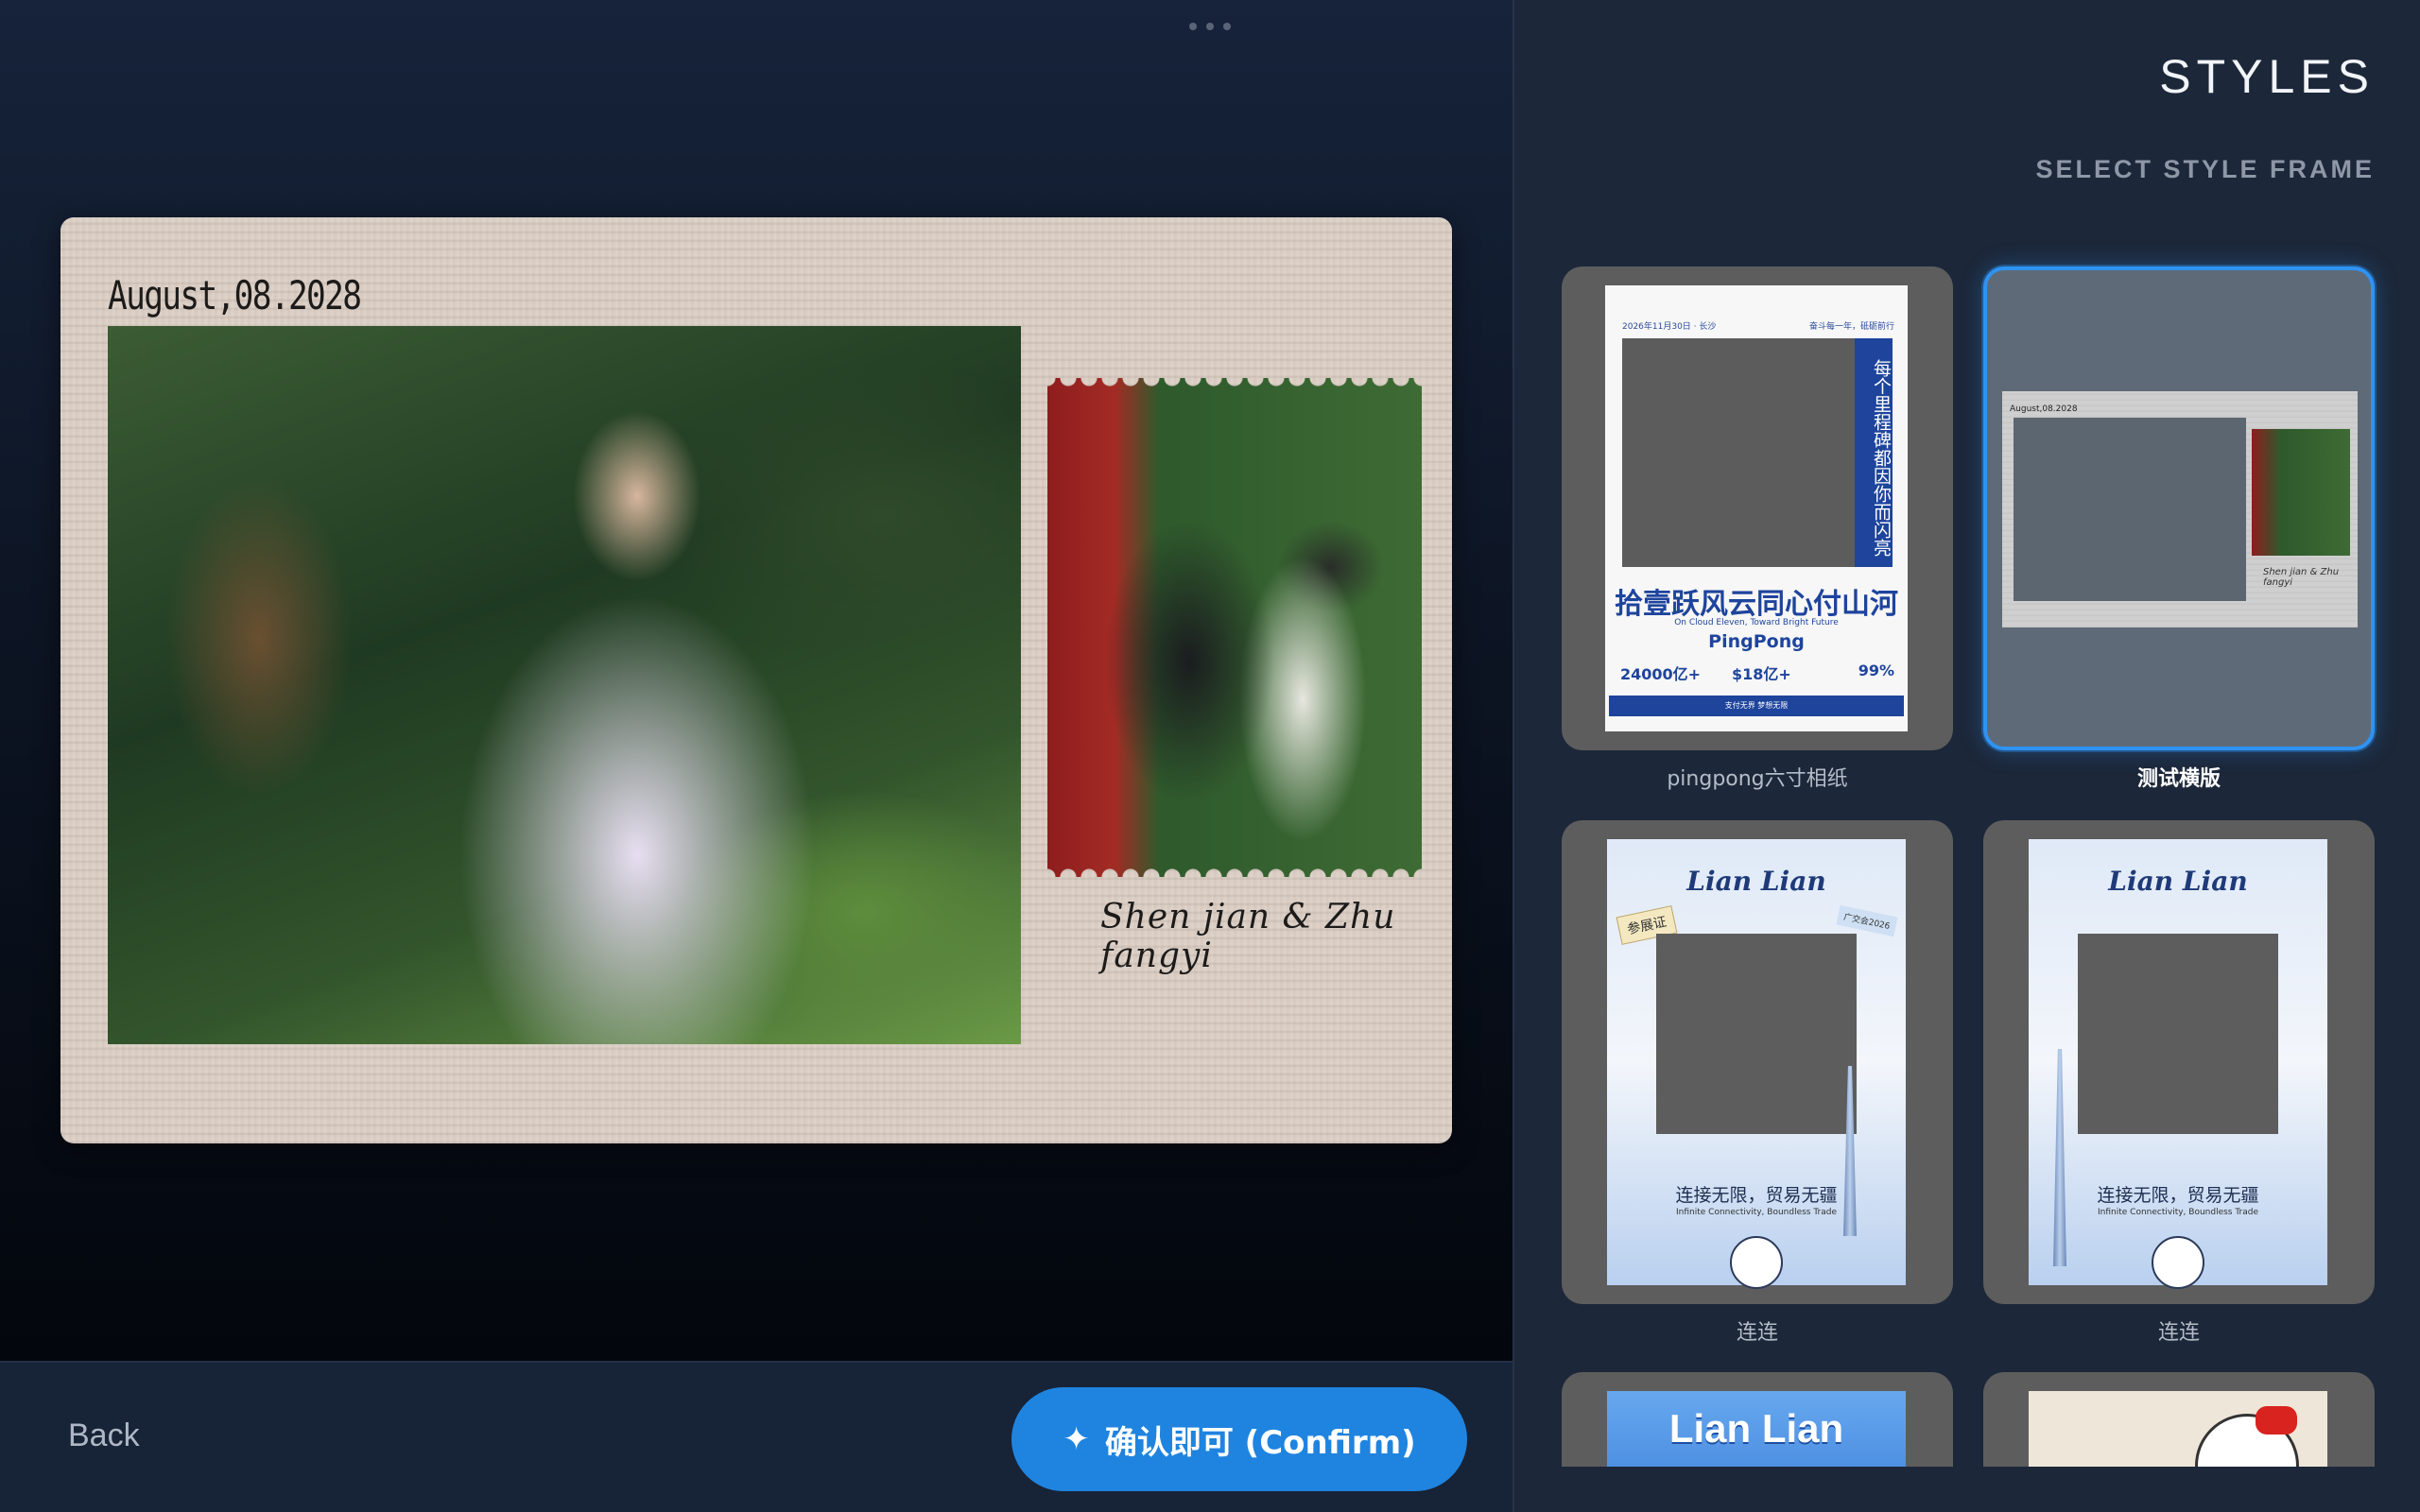  Describe the element at coordinates (104, 1436) in the screenshot. I see `back-button: Back` at that location.